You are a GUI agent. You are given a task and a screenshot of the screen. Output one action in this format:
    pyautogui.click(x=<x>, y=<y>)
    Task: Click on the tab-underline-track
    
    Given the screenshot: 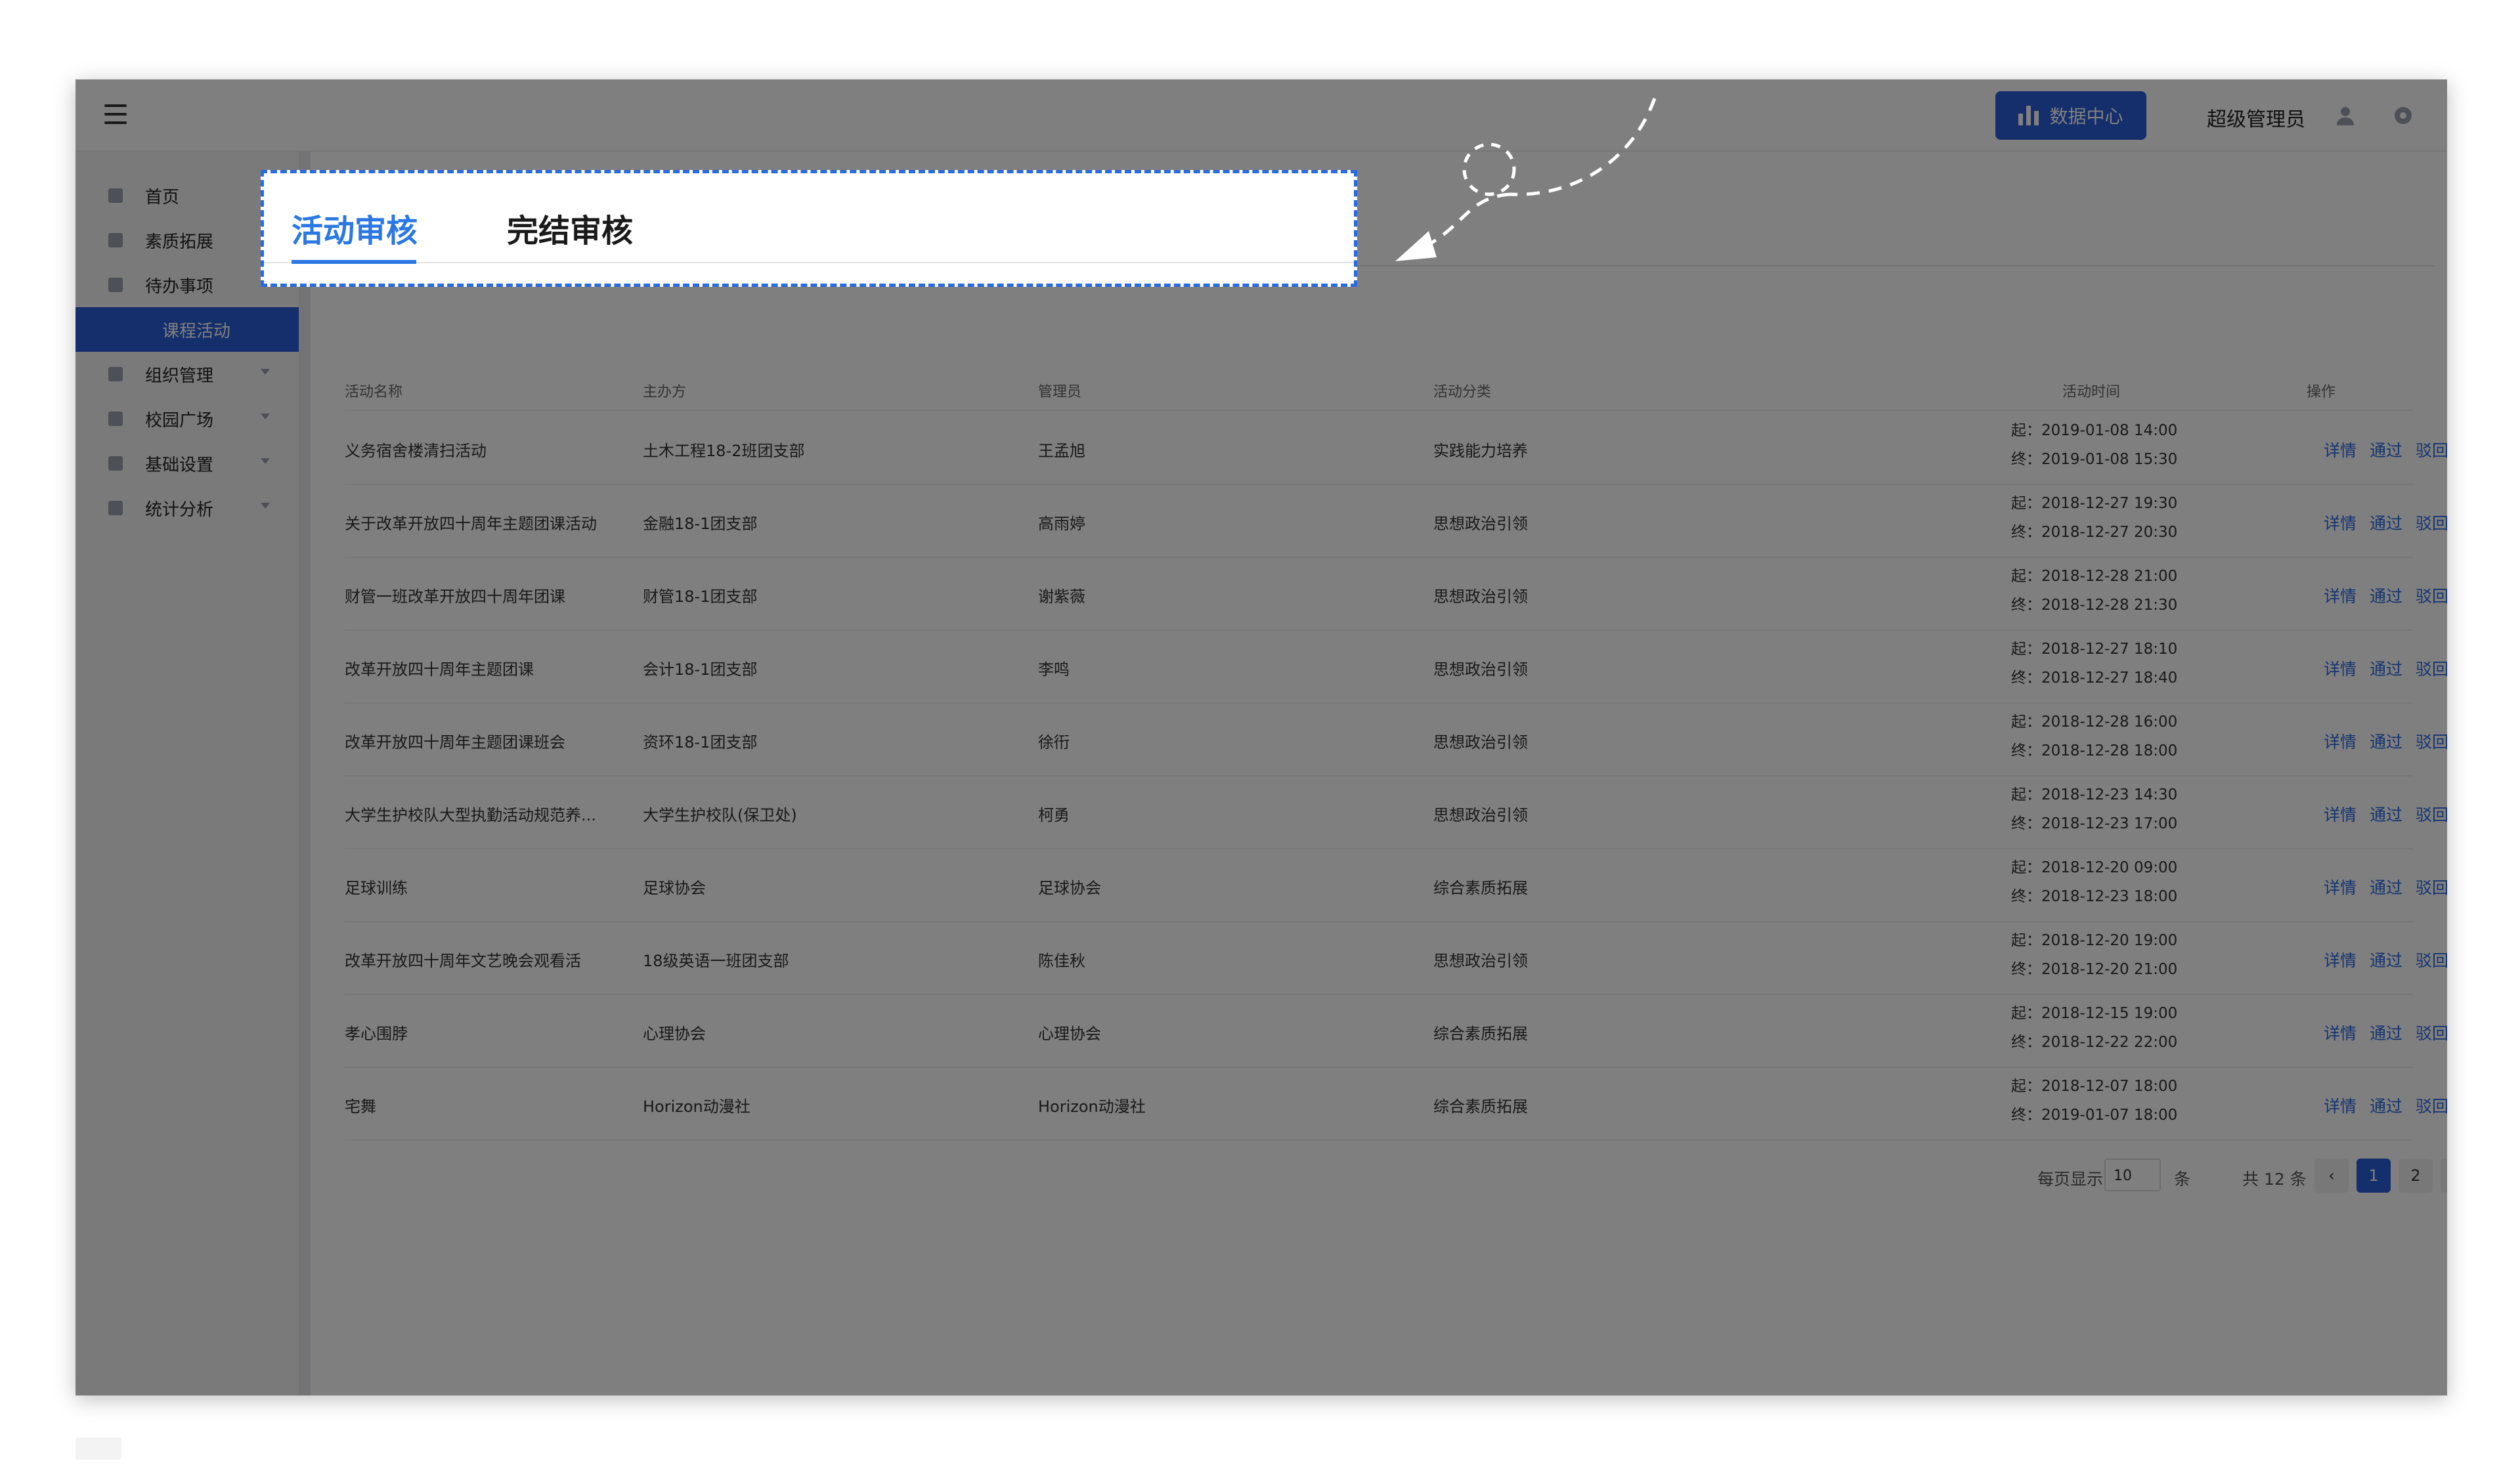 What is the action you would take?
    pyautogui.click(x=809, y=262)
    